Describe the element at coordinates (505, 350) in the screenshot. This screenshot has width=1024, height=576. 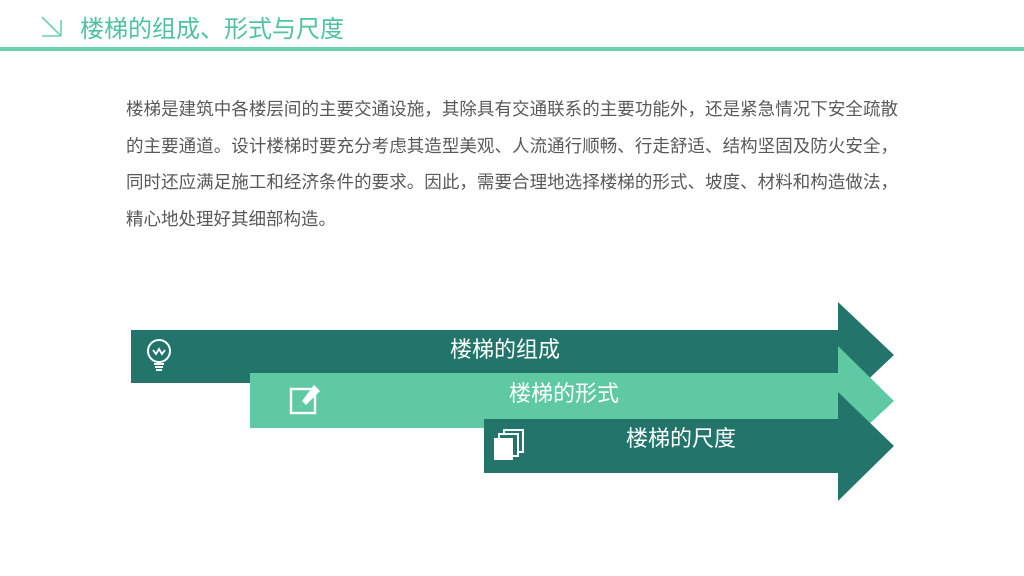
I see `arrow-label-composition: 楼梯的组成` at that location.